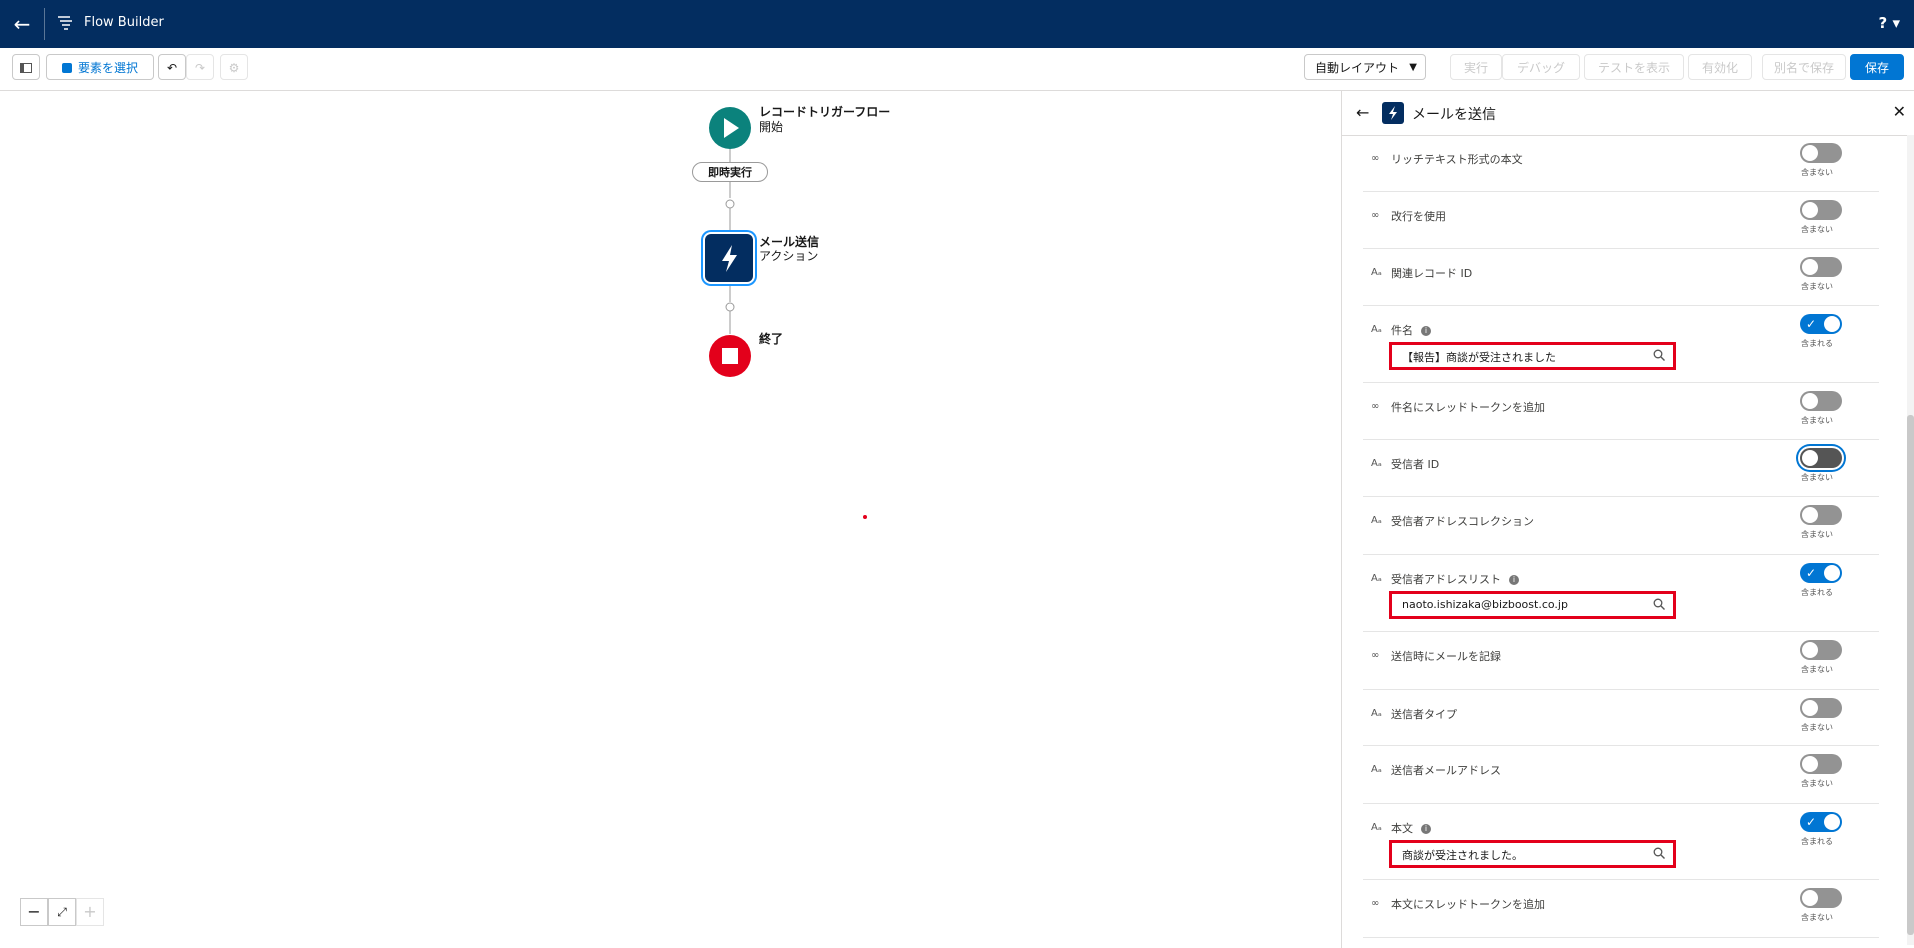 This screenshot has width=1914, height=948. I want to click on cursor-marker, so click(865, 517).